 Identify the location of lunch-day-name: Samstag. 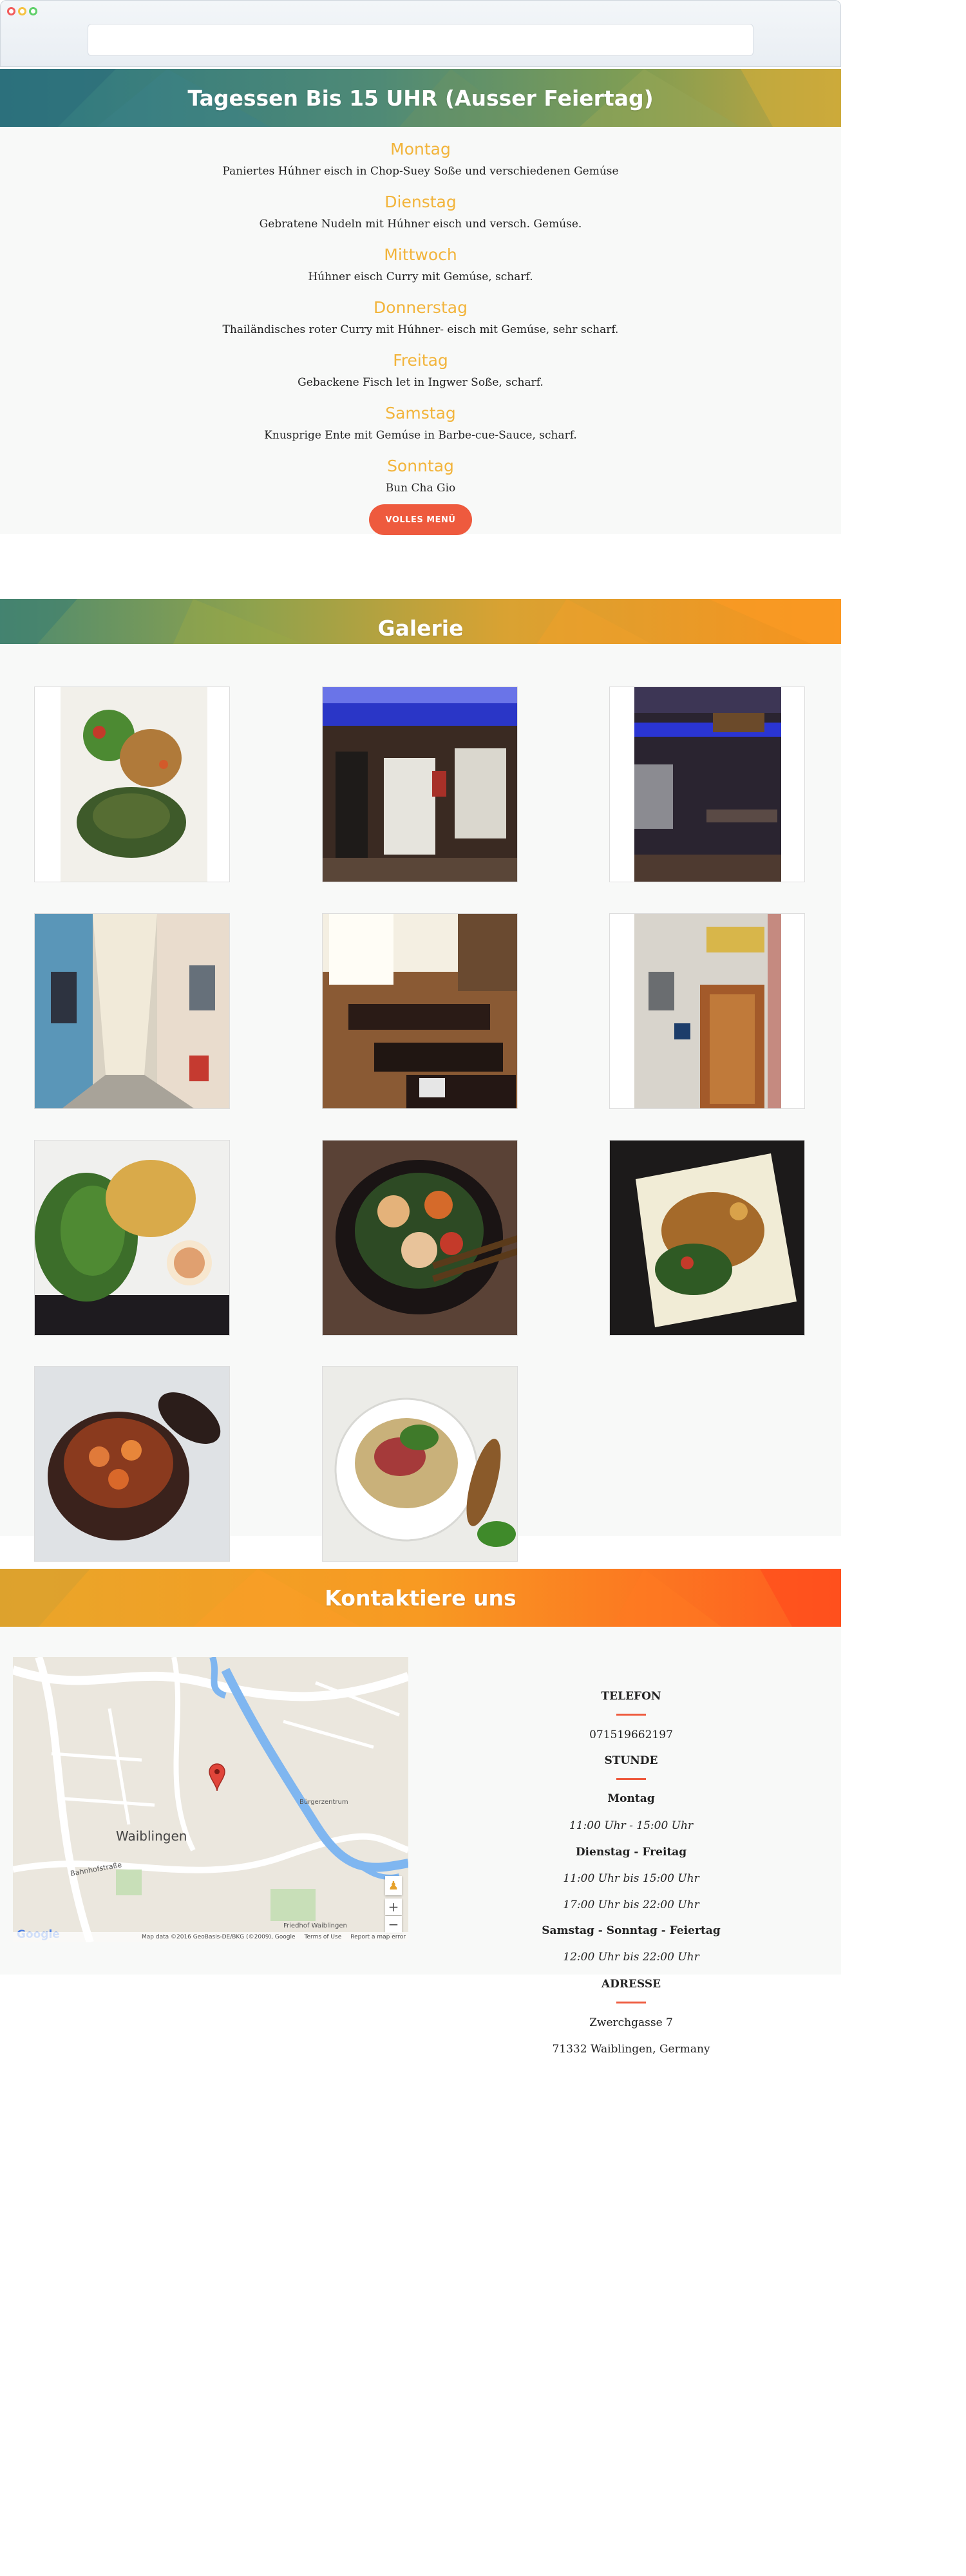
(420, 413).